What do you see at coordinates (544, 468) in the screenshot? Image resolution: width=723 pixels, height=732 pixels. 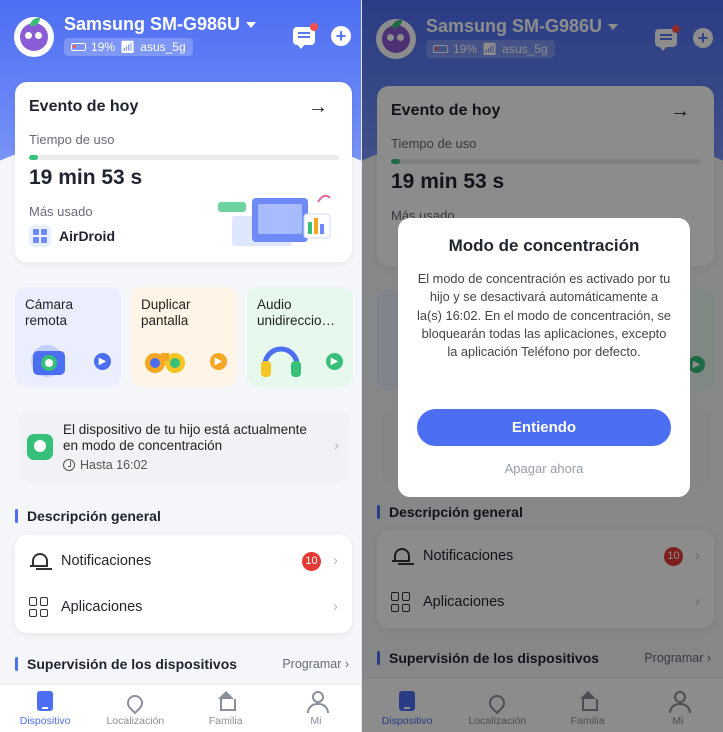 I see `turn-off-now-button: Apagar ahora` at bounding box center [544, 468].